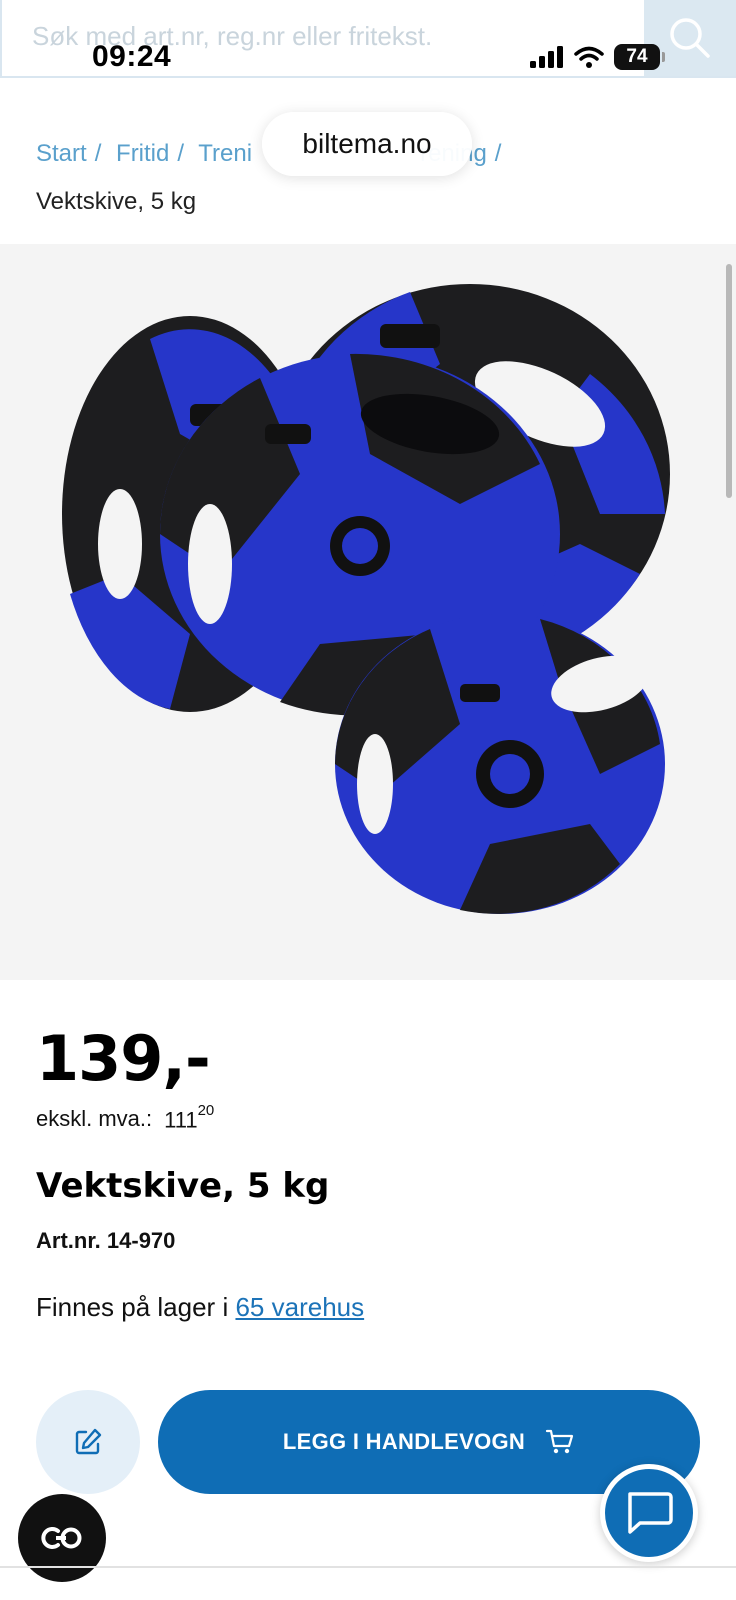  I want to click on product-price: 139,-, so click(123, 1058).